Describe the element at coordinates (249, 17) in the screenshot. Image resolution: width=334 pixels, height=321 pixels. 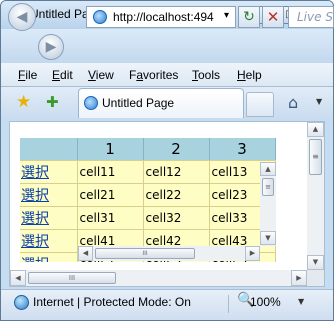
I see `refresh-button: ↻` at that location.